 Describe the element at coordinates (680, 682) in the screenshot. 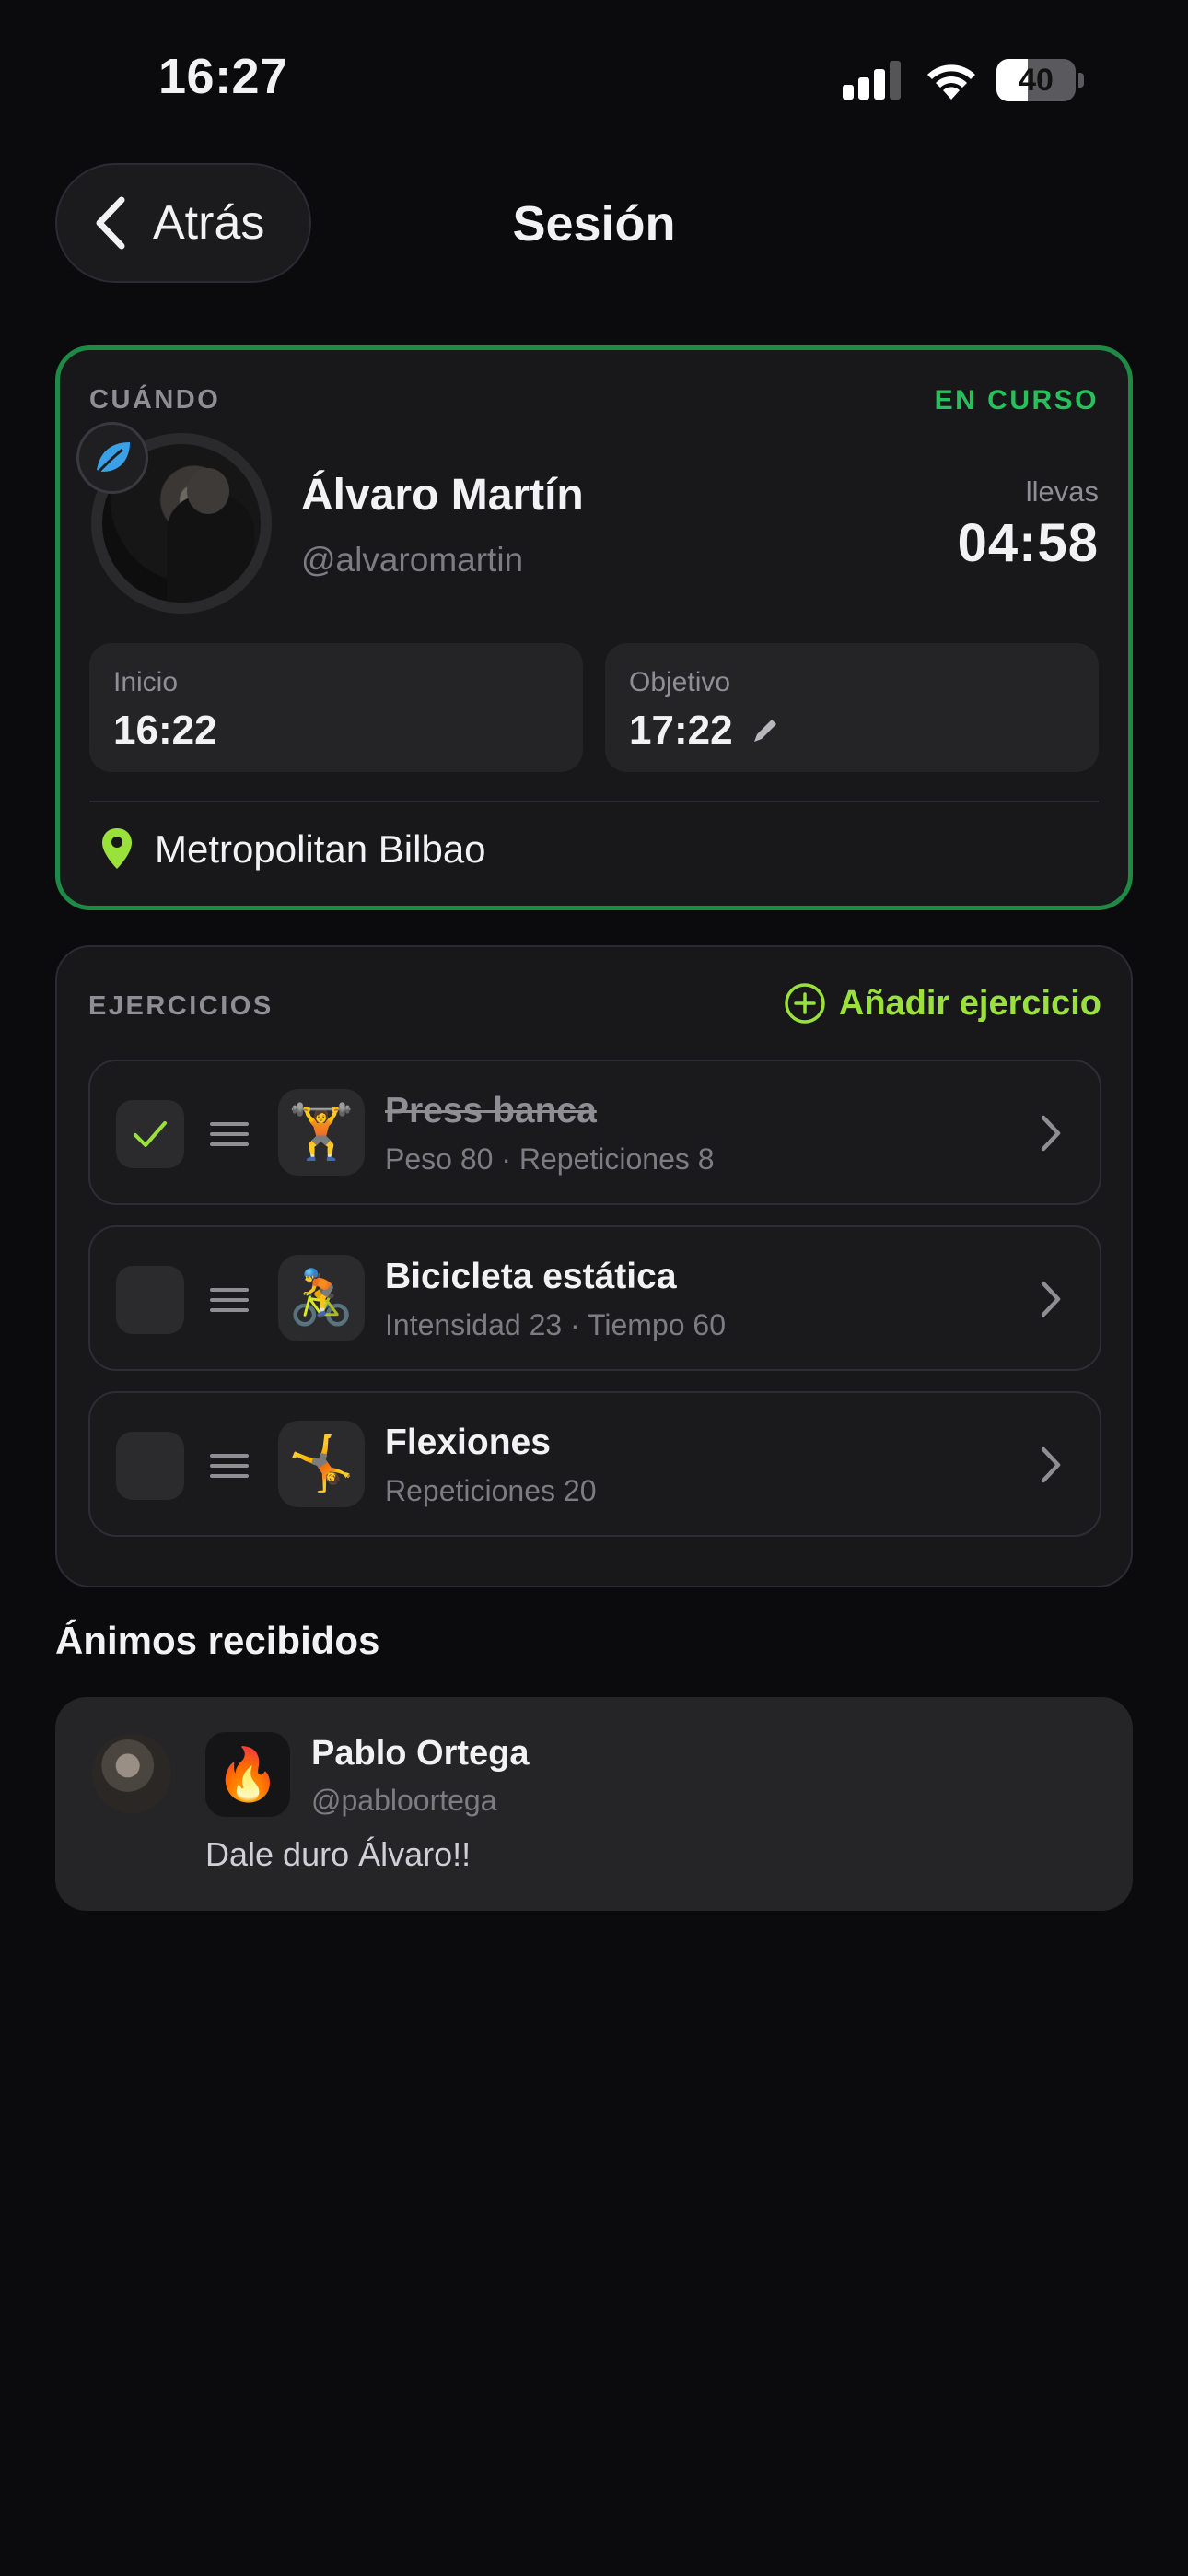

I see `goal-label: Objetivo` at that location.